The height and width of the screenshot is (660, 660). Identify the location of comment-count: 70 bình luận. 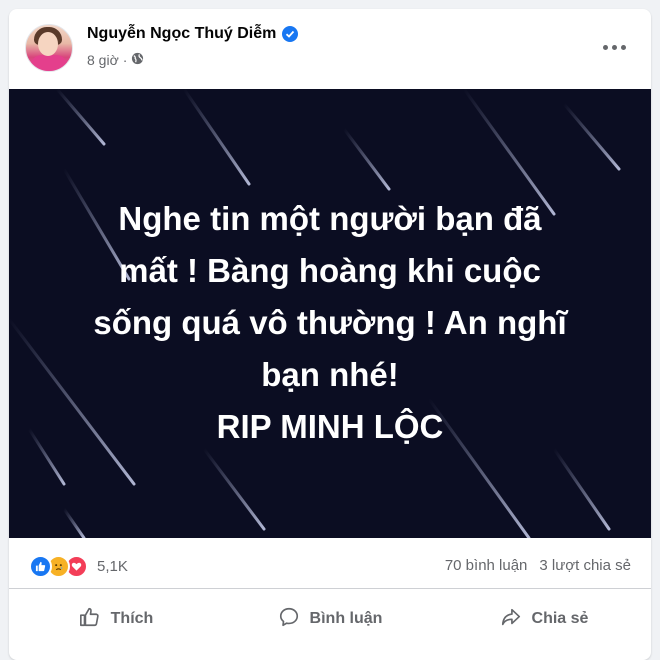
(486, 565).